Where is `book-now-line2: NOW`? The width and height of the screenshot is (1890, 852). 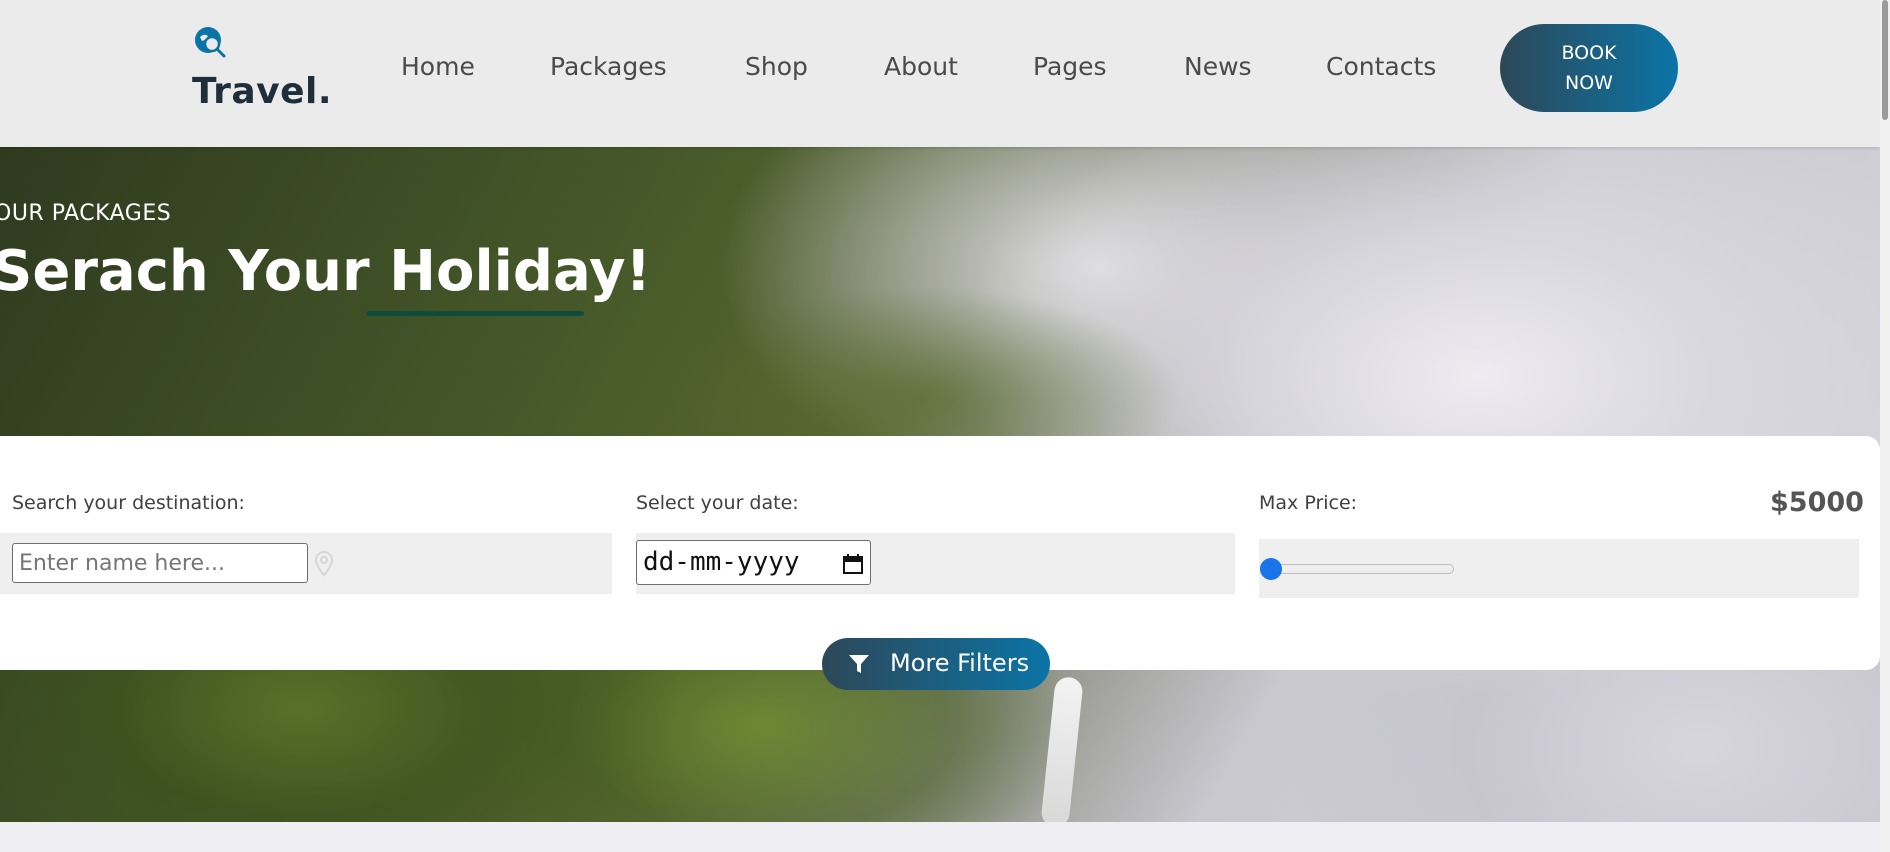 book-now-line2: NOW is located at coordinates (1589, 83).